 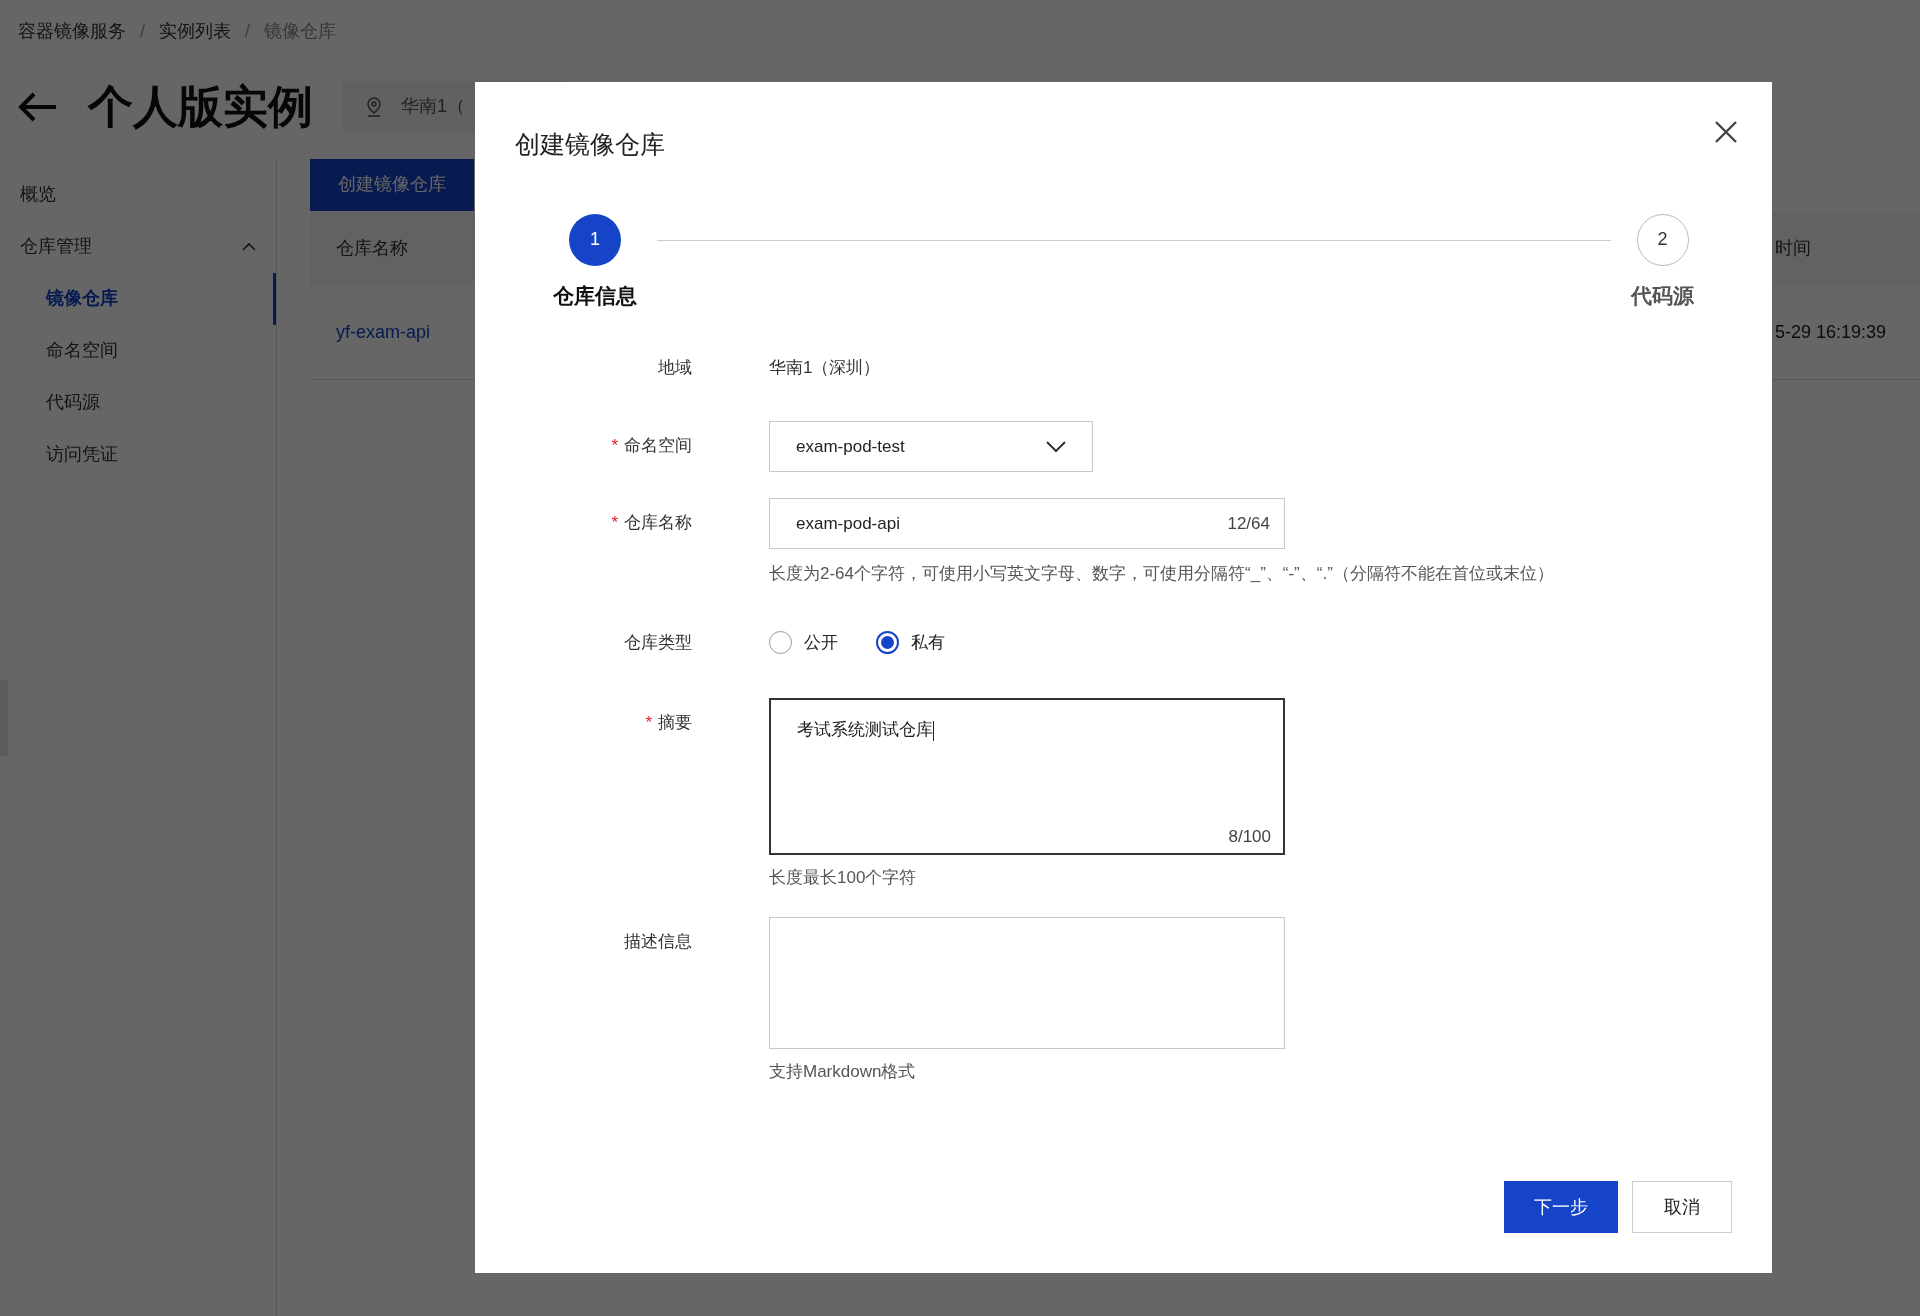 What do you see at coordinates (668, 723) in the screenshot?
I see `field-label: * 摘要` at bounding box center [668, 723].